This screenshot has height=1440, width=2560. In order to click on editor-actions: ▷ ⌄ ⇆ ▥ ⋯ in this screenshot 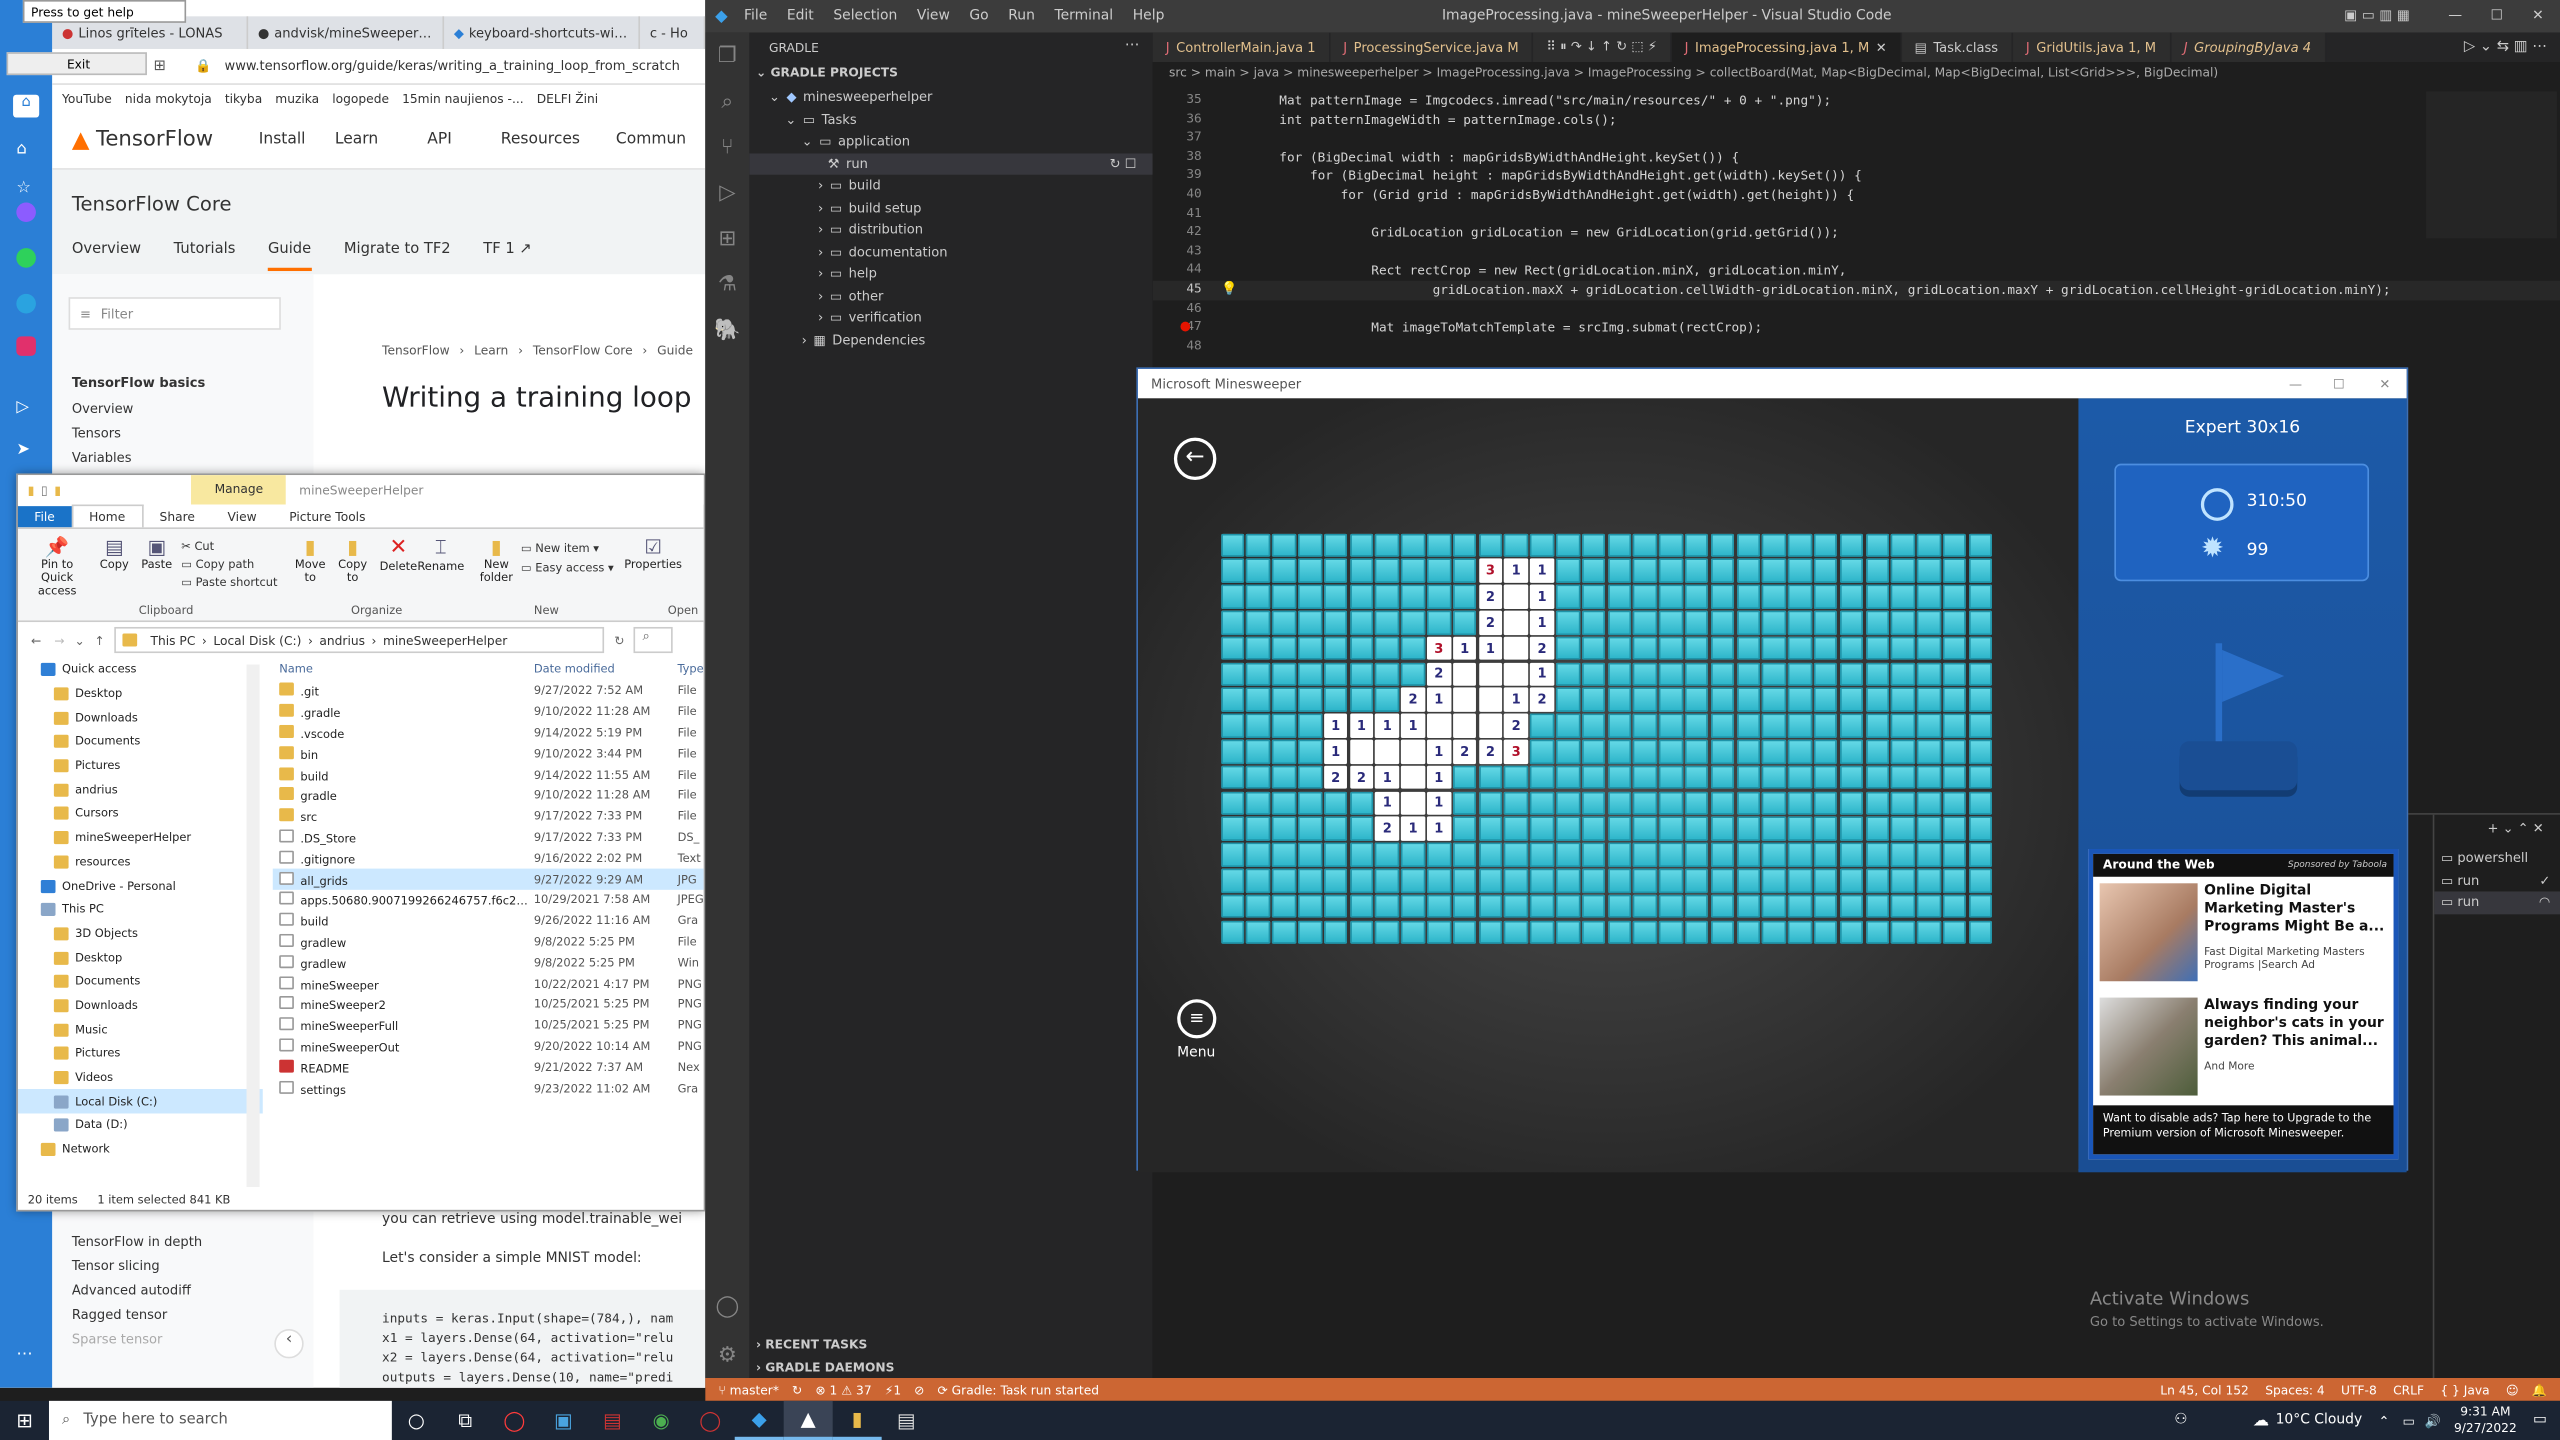, I will do `click(2512, 47)`.